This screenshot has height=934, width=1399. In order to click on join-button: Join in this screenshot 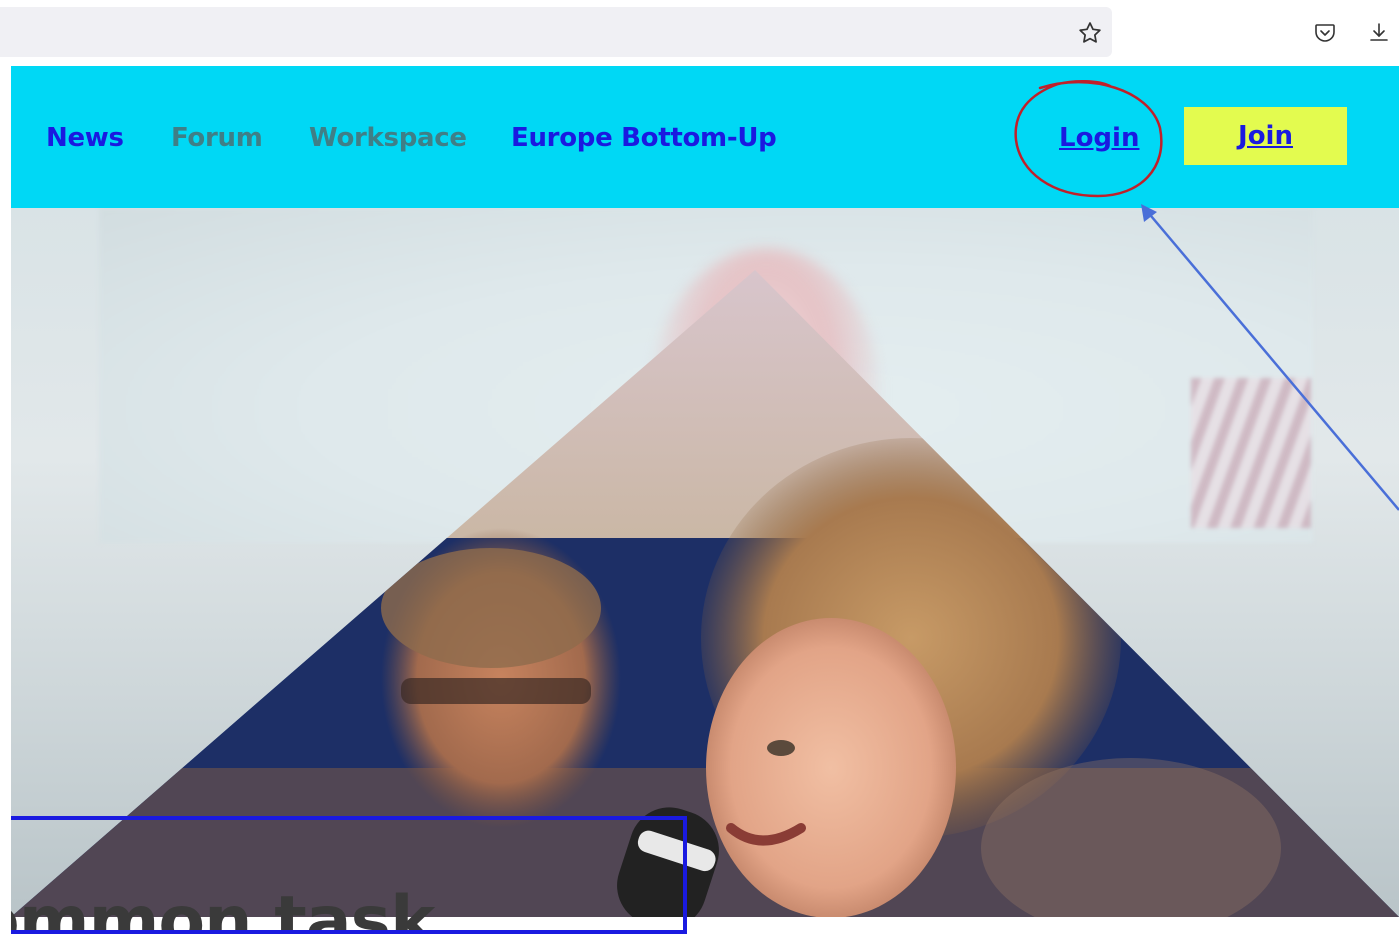, I will do `click(1265, 136)`.